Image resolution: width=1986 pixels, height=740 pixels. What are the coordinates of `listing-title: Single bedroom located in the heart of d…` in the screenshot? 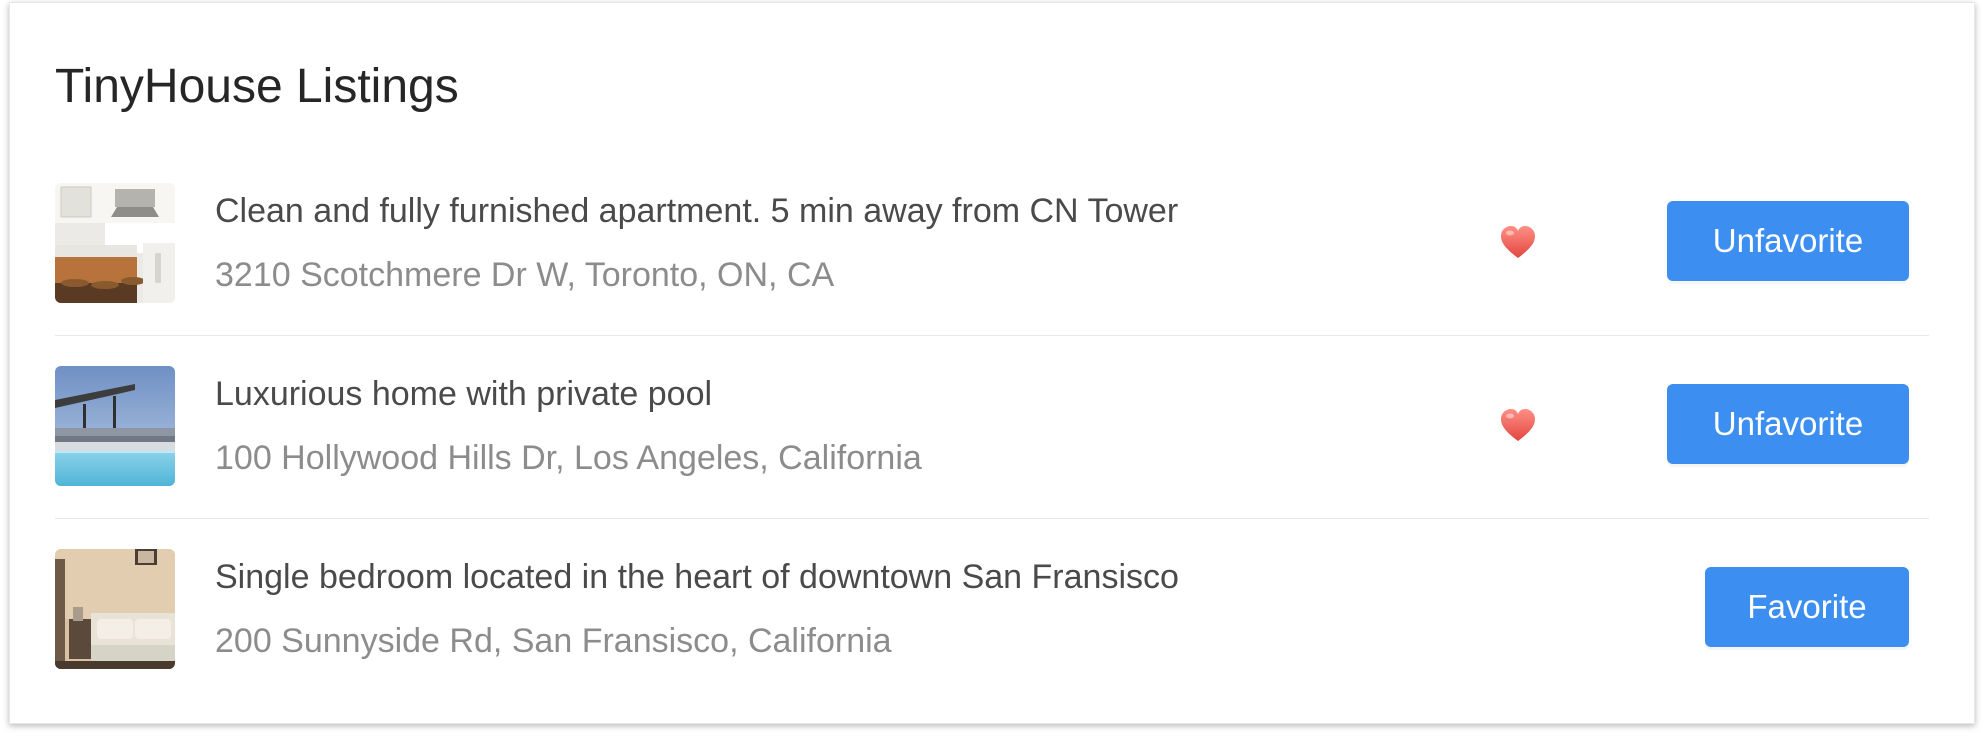 It's located at (697, 577).